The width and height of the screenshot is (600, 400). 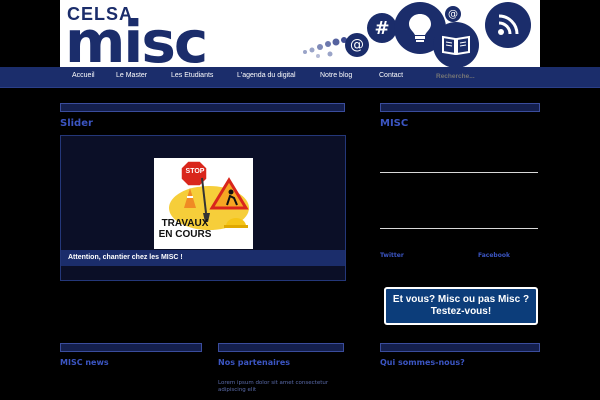 What do you see at coordinates (203, 258) in the screenshot?
I see `slider-caption-bar: Attention, chantier chez les MISC !` at bounding box center [203, 258].